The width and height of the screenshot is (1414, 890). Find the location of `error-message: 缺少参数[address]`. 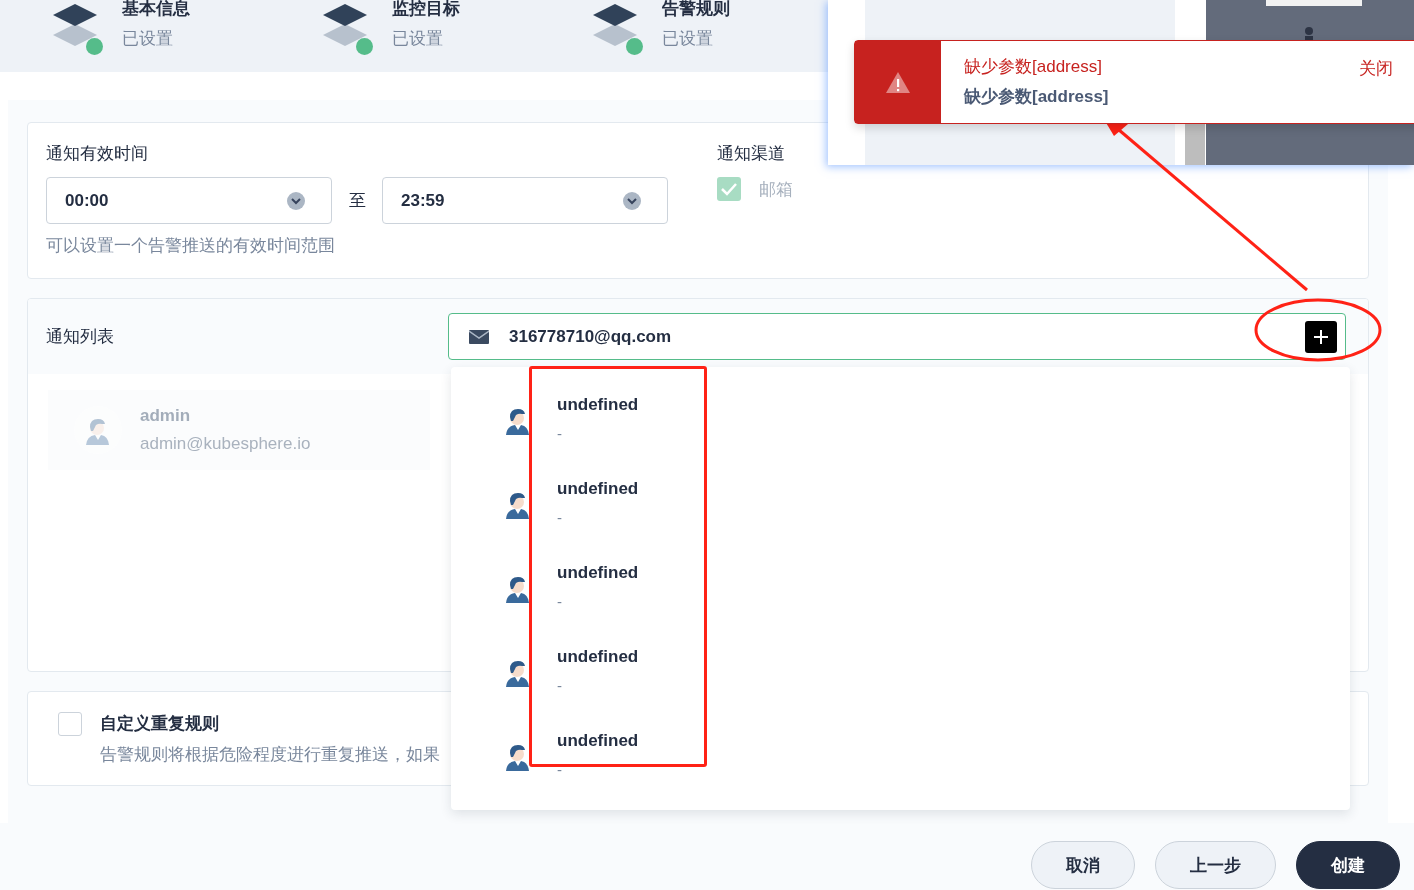

error-message: 缺少参数[address] is located at coordinates (1037, 97).